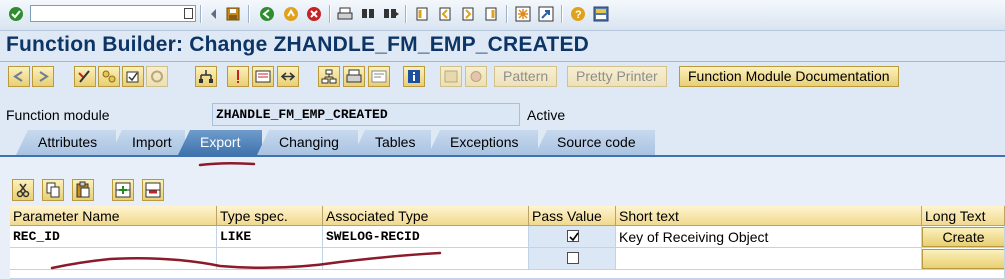 Image resolution: width=1005 pixels, height=279 pixels. What do you see at coordinates (445, 14) in the screenshot?
I see `previous-page-icon` at bounding box center [445, 14].